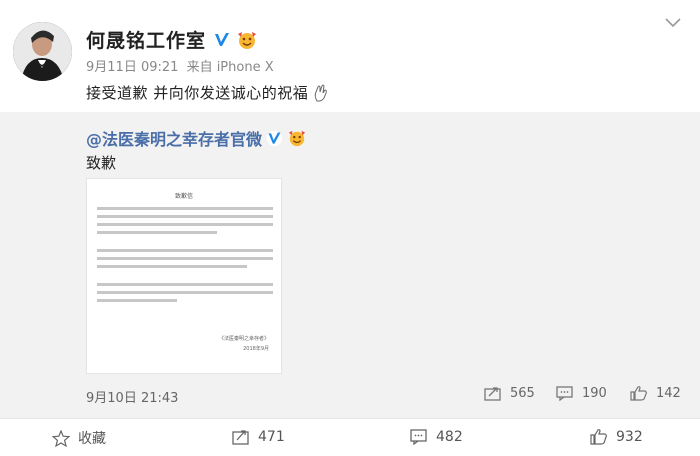 Image resolution: width=700 pixels, height=456 pixels. I want to click on action-bar: 收藏 471 482 932, so click(350, 437).